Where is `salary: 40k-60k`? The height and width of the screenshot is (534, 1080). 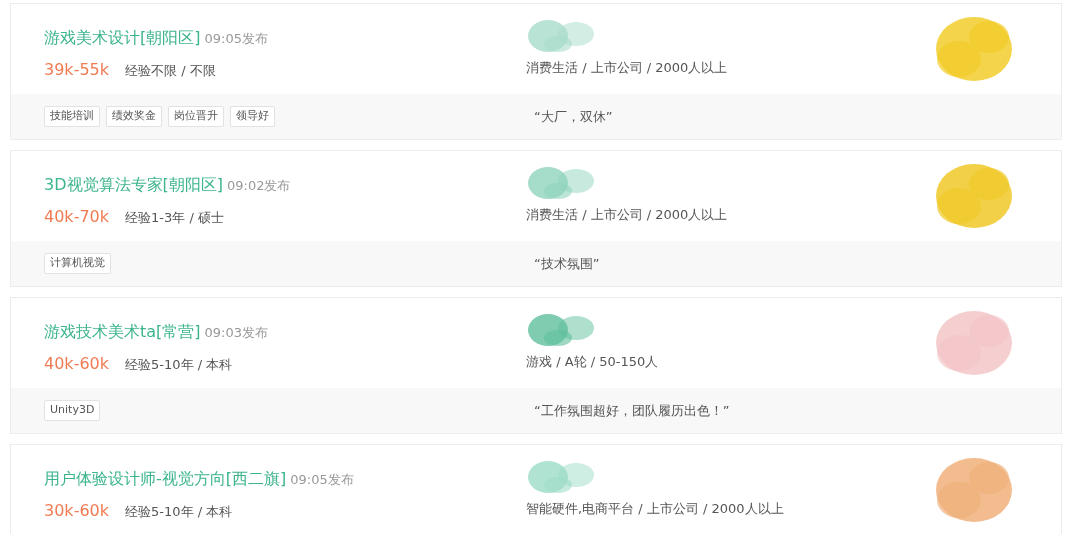
salary: 40k-60k is located at coordinates (77, 364).